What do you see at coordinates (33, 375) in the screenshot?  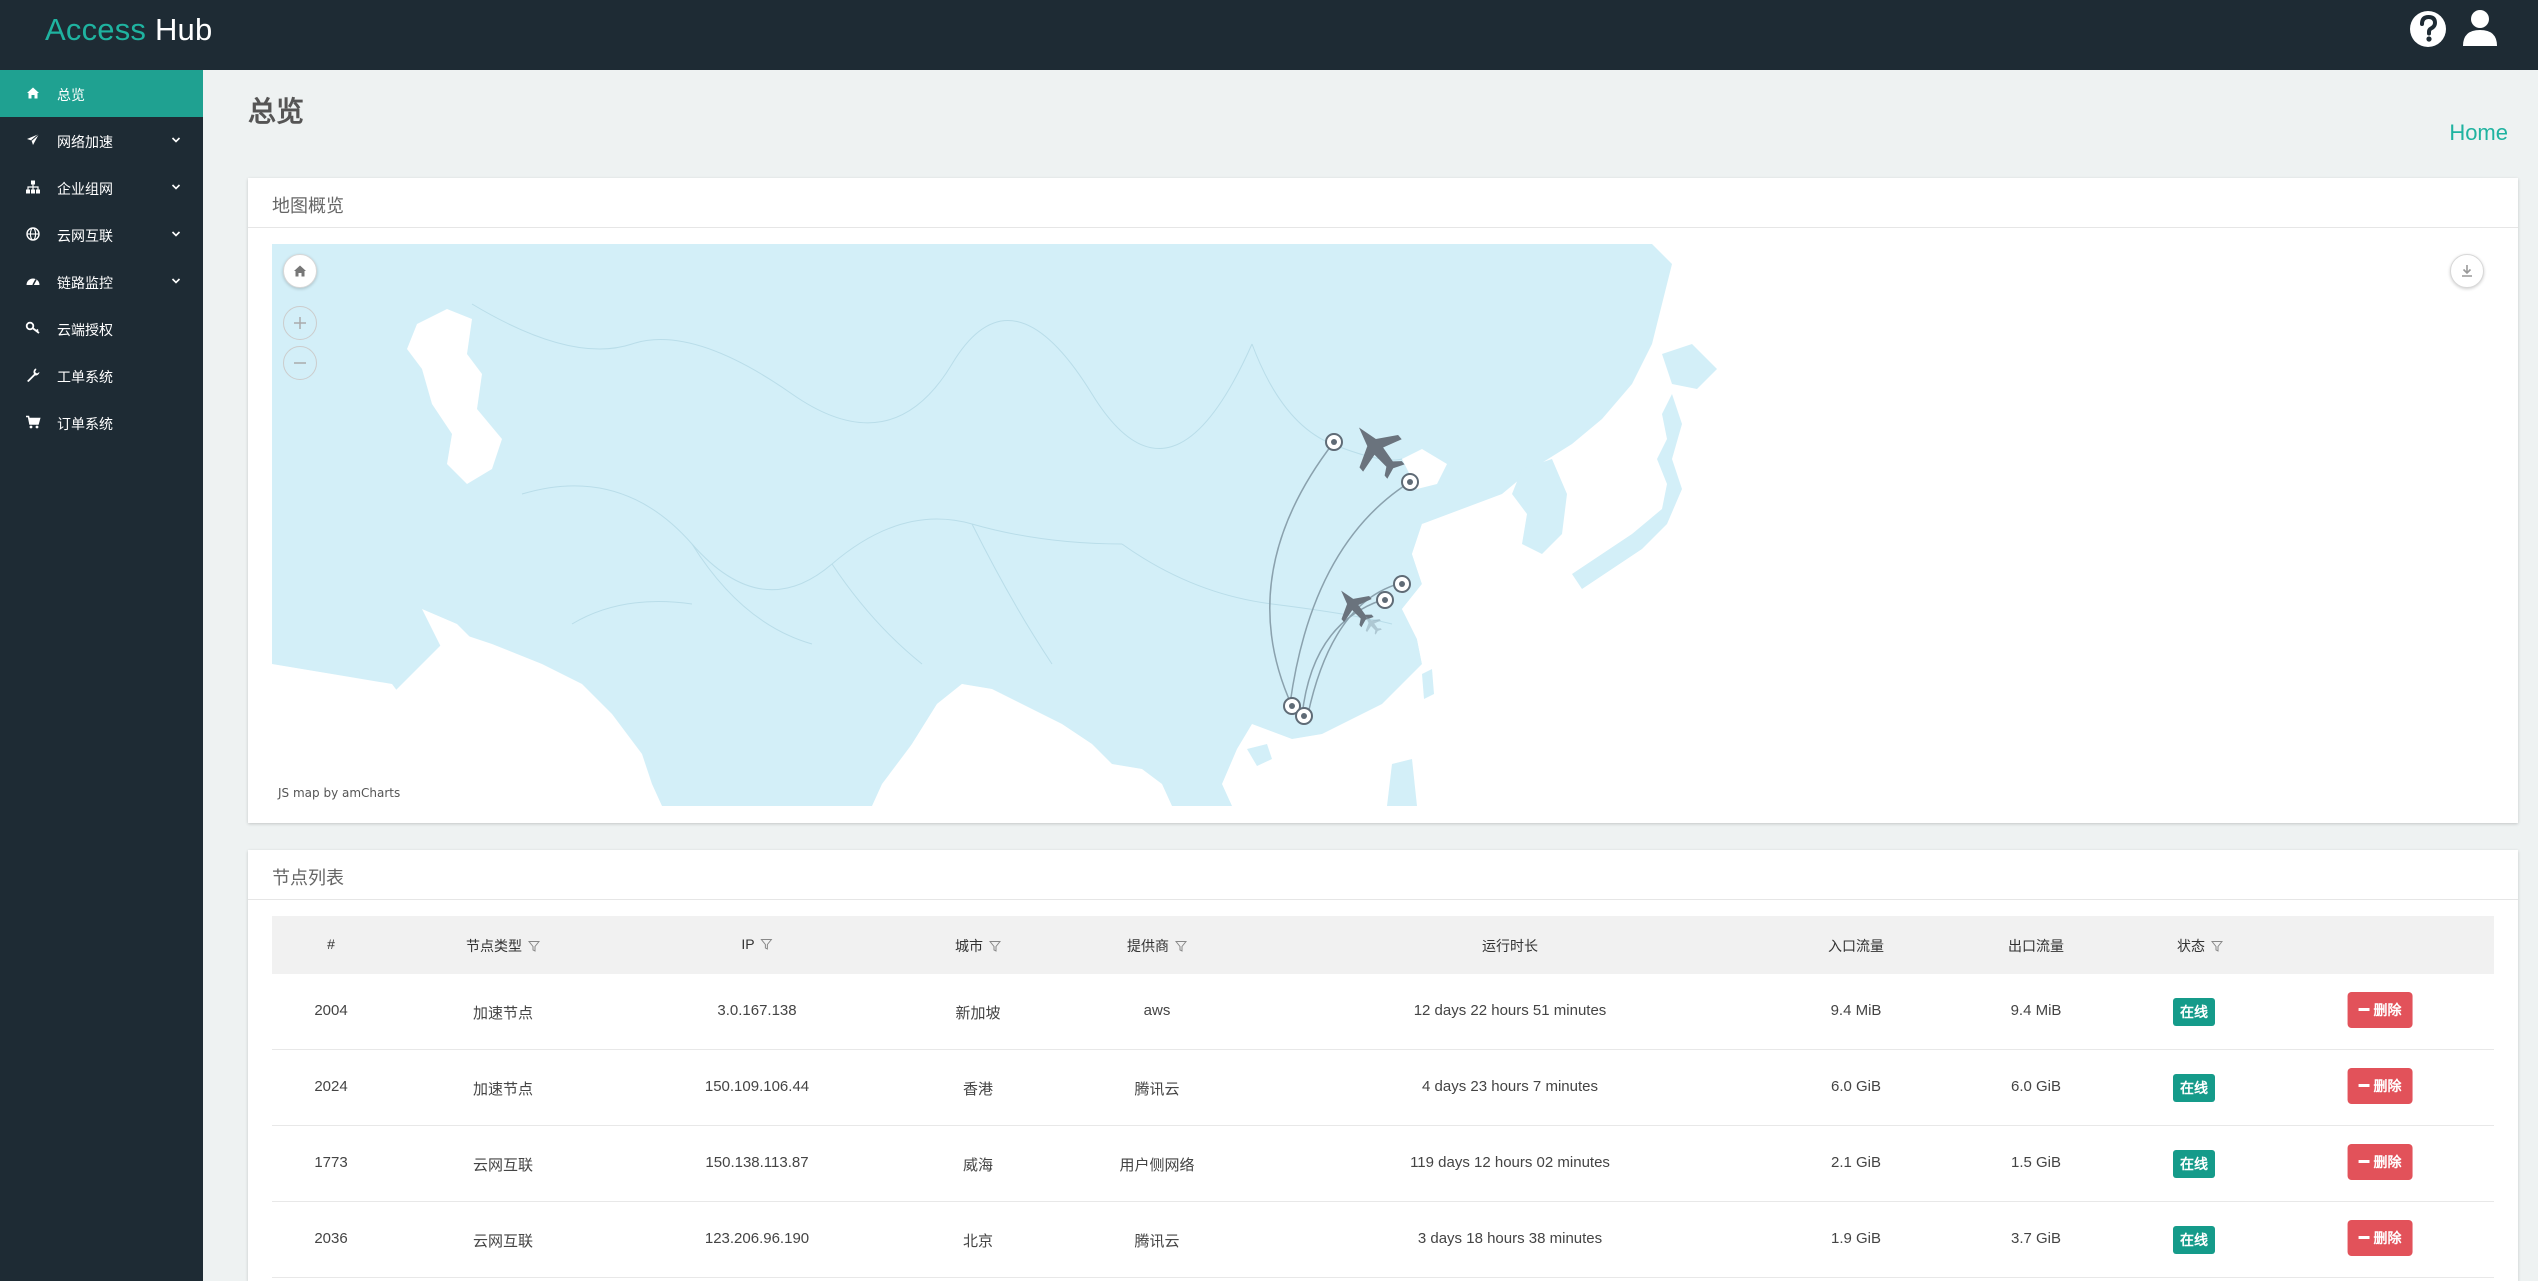 I see `wrench-icon` at bounding box center [33, 375].